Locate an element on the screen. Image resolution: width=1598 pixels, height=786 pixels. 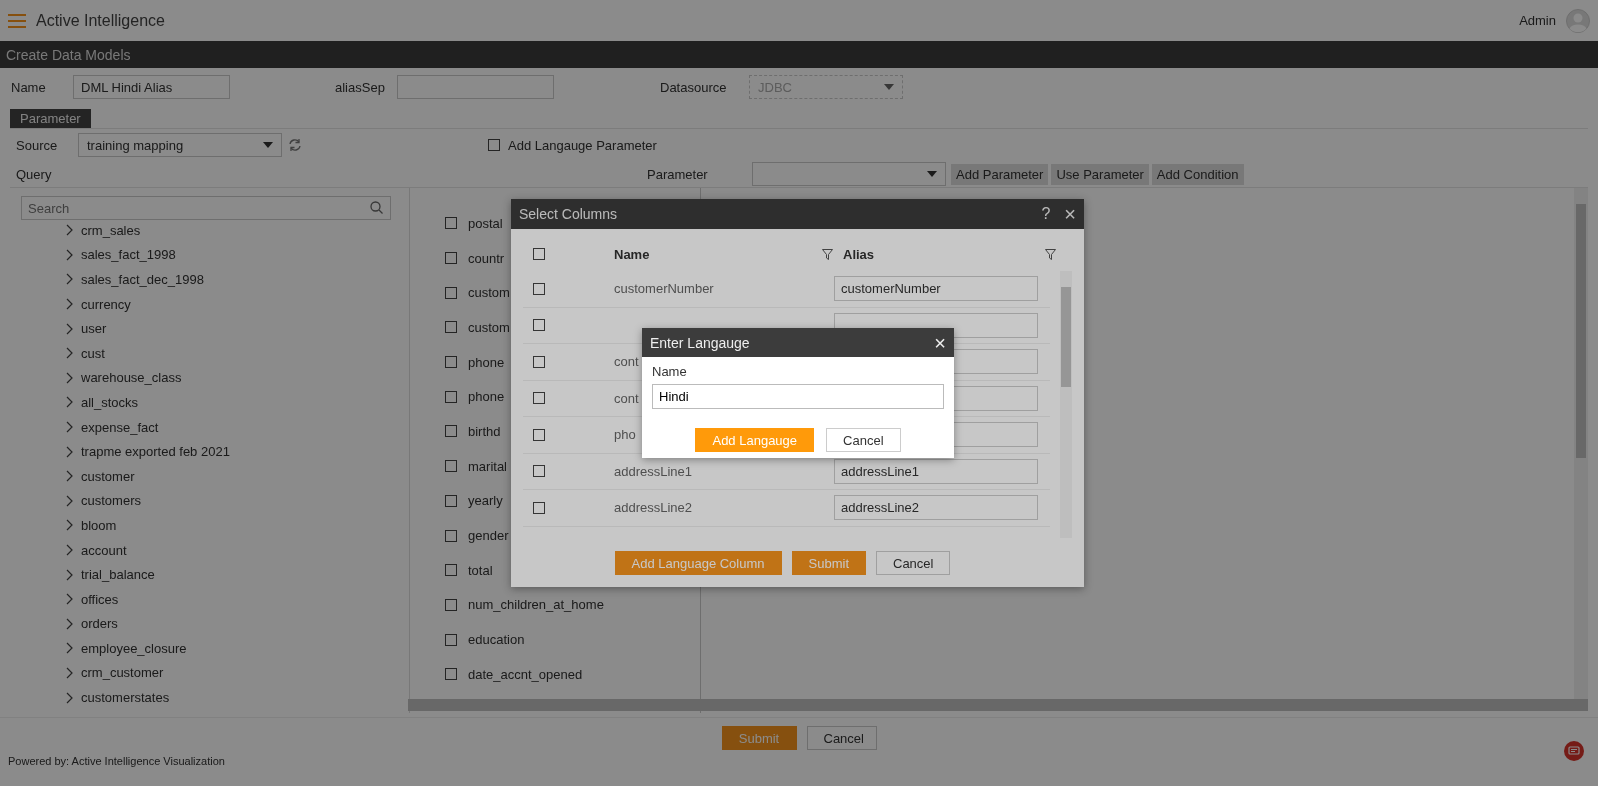
tree-item: account is located at coordinates (104, 550).